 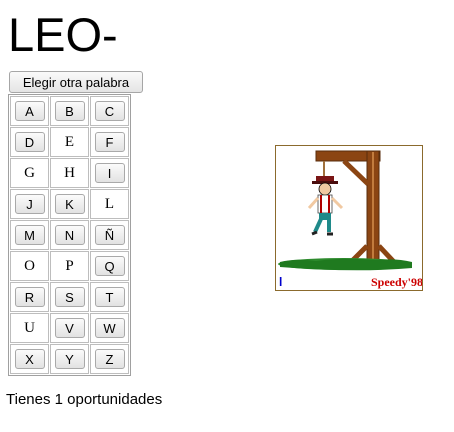 I want to click on letter-cell: B, so click(x=69, y=111).